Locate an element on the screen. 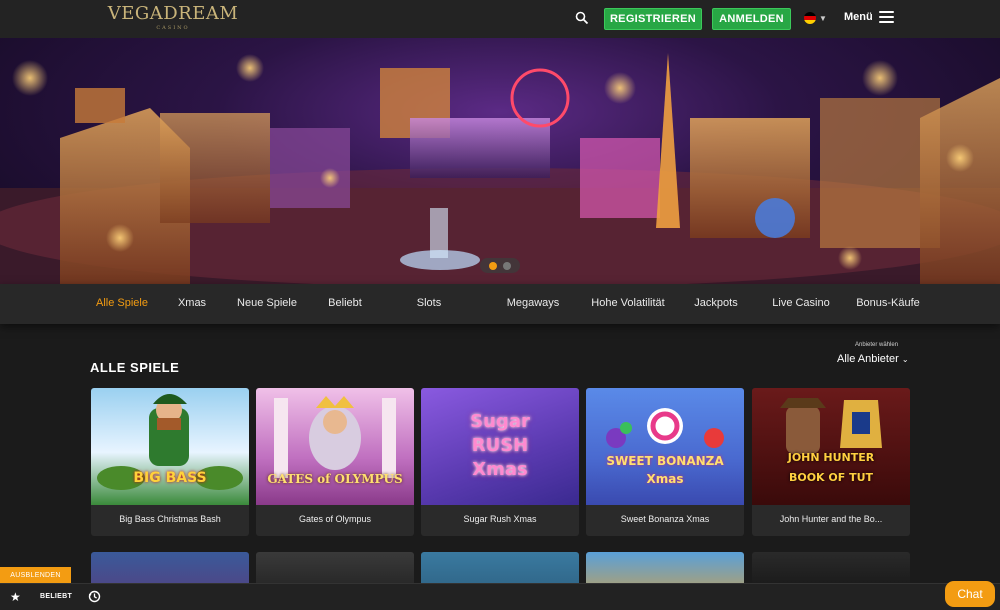  chat-button: Chat is located at coordinates (970, 594).